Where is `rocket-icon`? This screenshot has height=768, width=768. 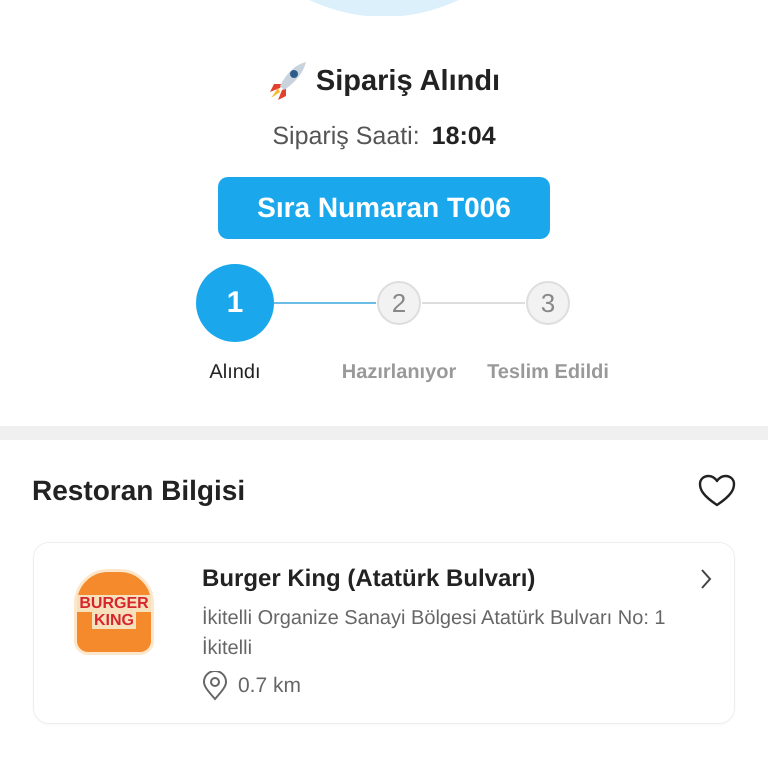
rocket-icon is located at coordinates (288, 81).